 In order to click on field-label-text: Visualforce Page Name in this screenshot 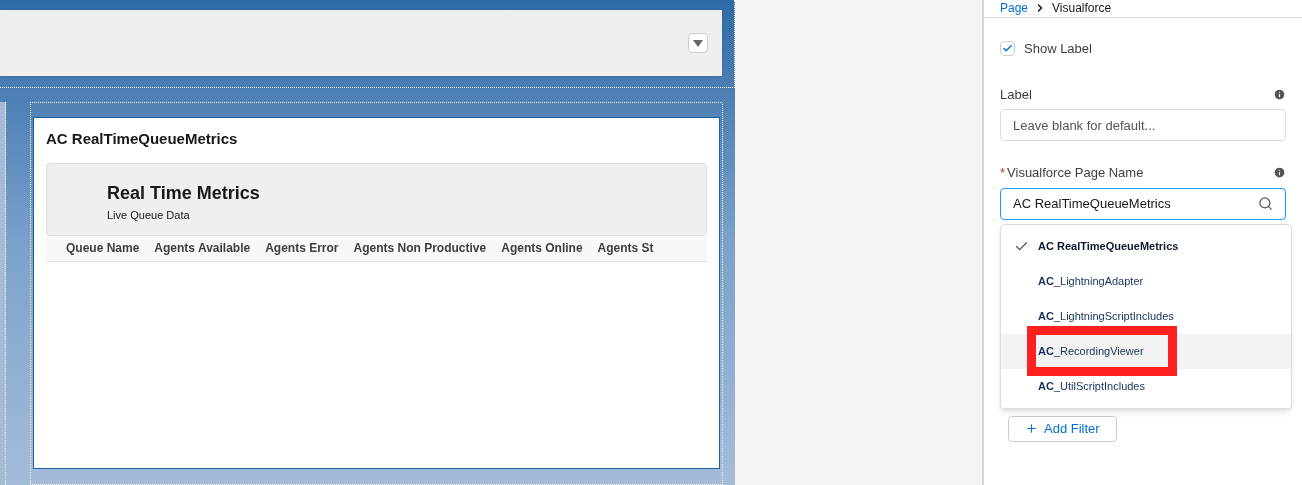, I will do `click(1075, 172)`.